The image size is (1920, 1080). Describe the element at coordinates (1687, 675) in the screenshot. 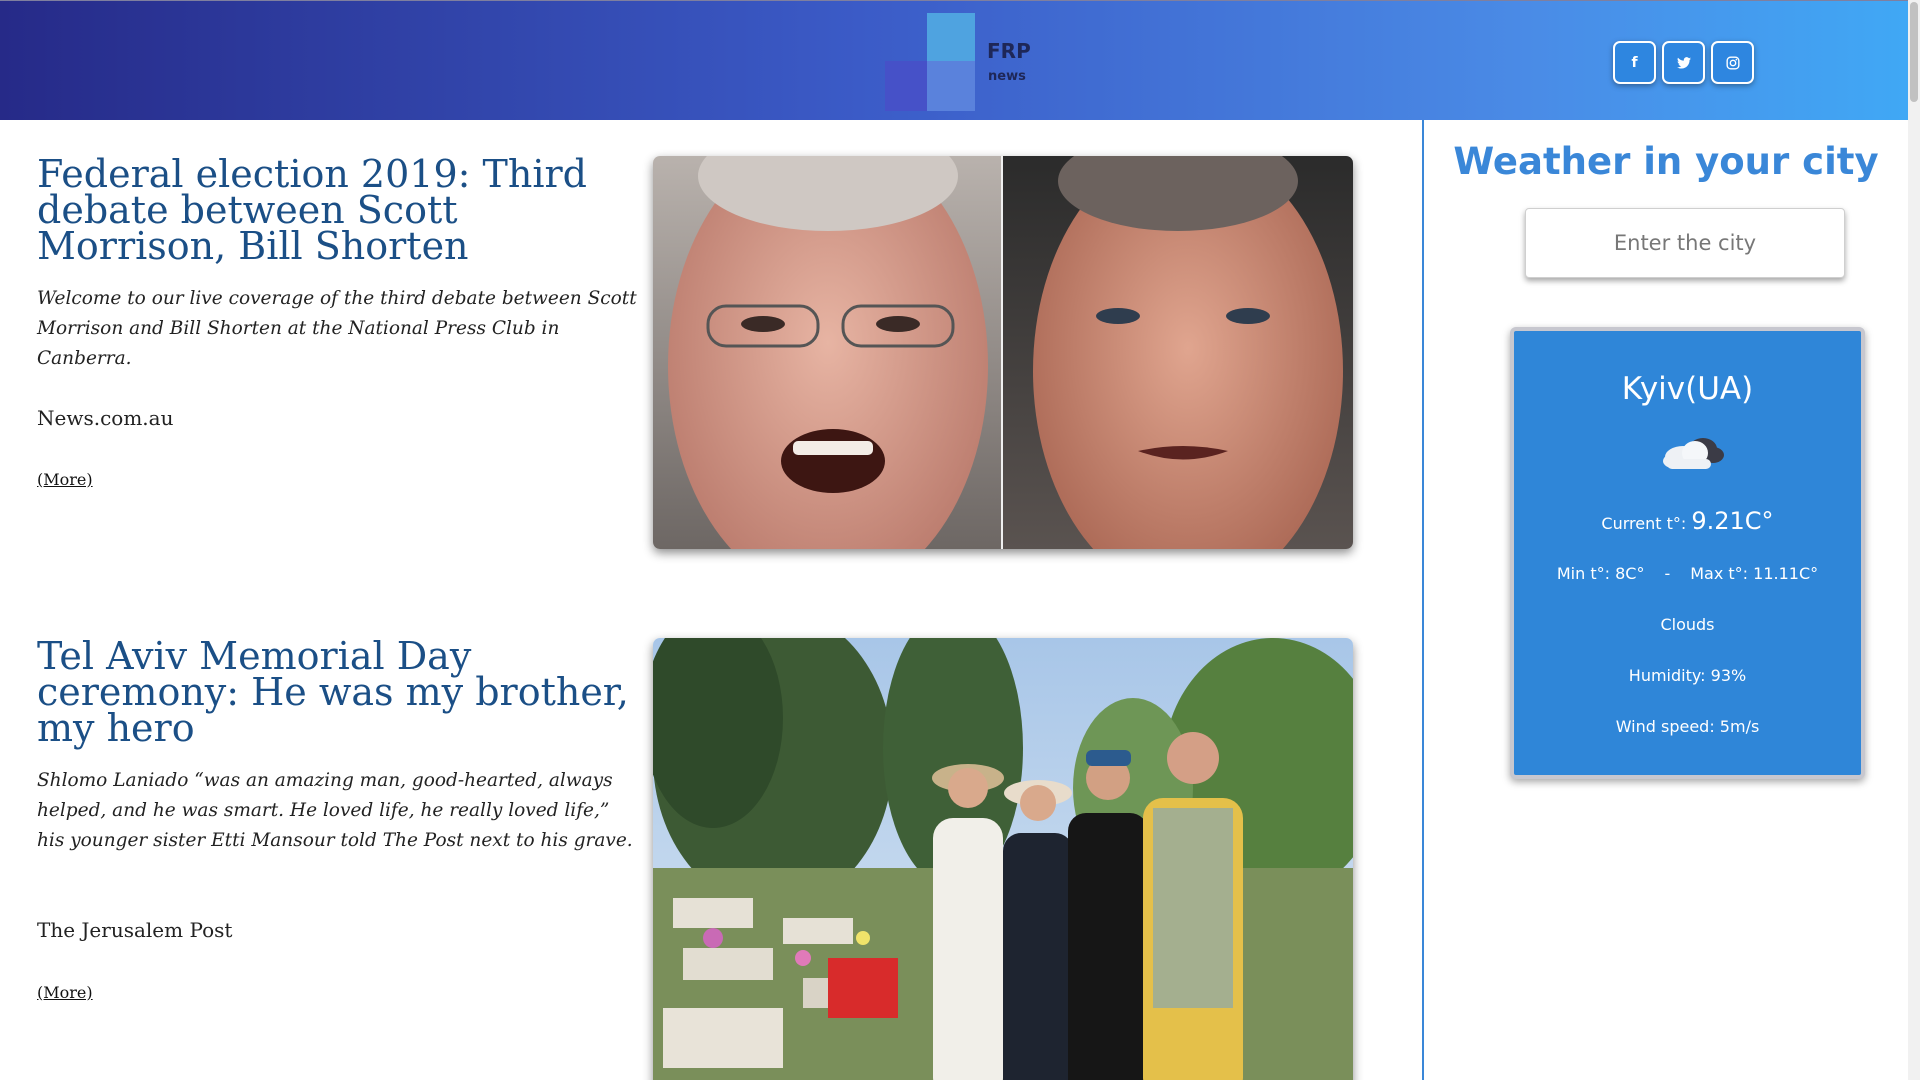

I see `humidity: Humidity: 93%` at that location.